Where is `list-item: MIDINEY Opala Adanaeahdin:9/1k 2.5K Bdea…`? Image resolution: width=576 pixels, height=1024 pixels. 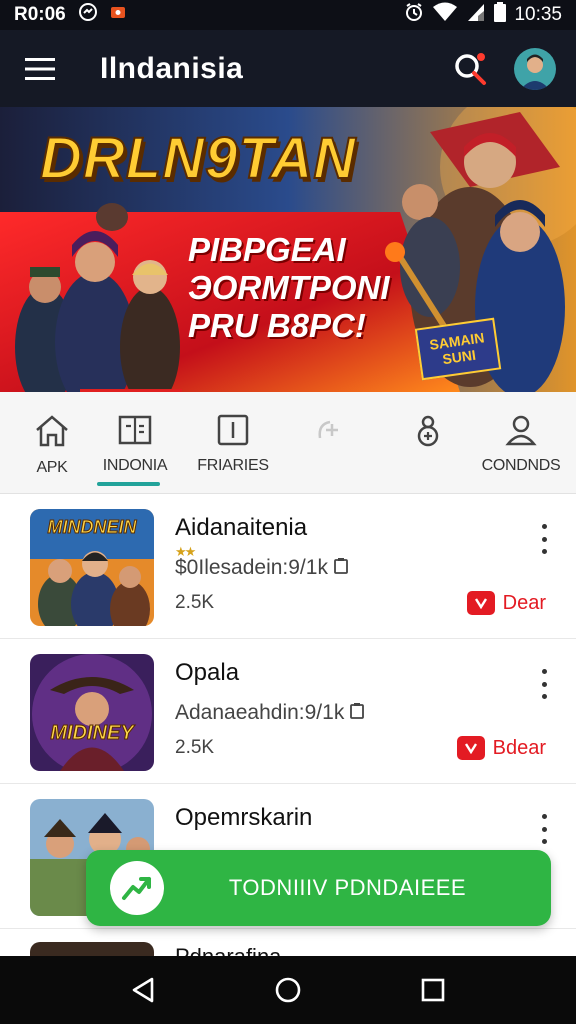 list-item: MIDINEY Opala Adanaeahdin:9/1k 2.5K Bdea… is located at coordinates (288, 711).